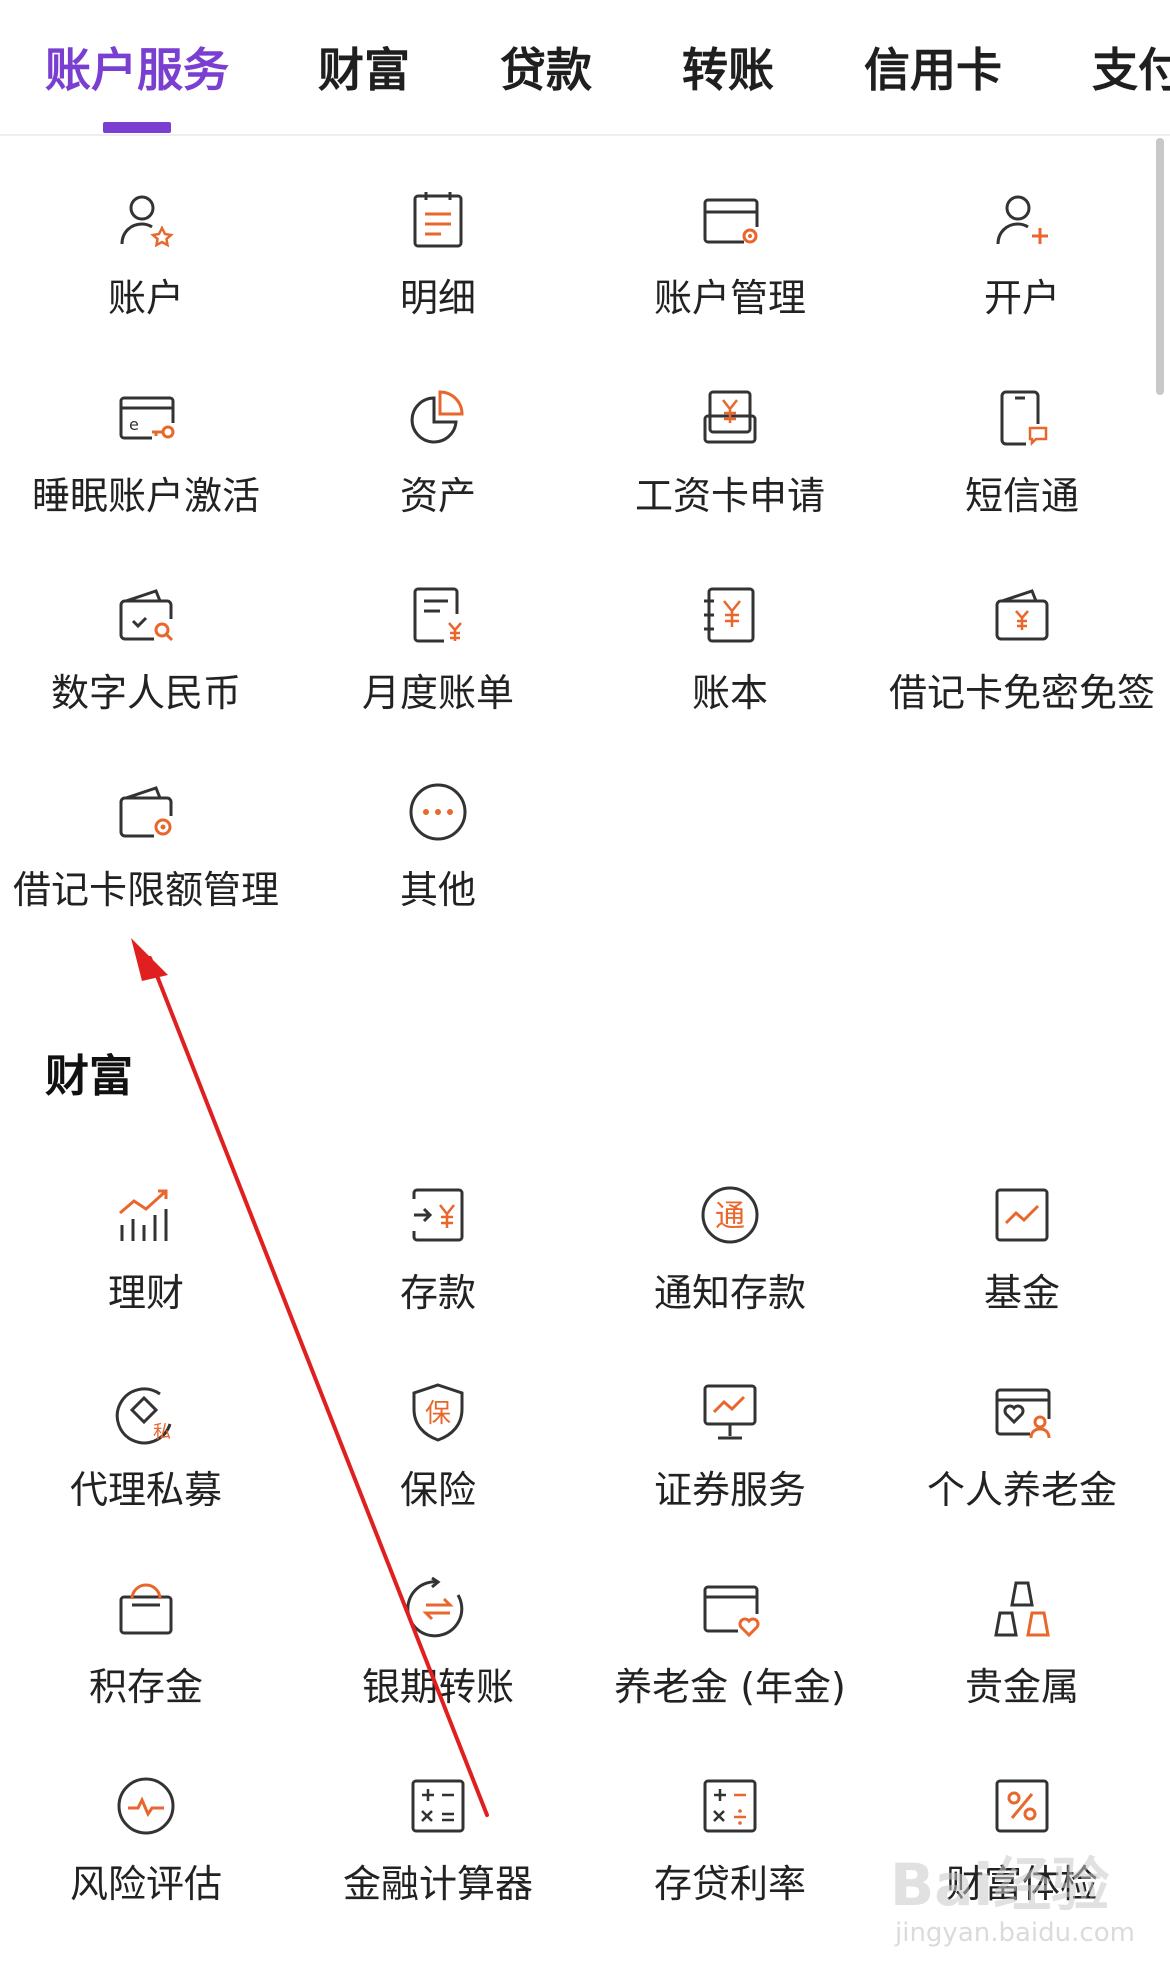 The image size is (1170, 1979). Describe the element at coordinates (1015, 1933) in the screenshot. I see `watermark-url: jingyan.baidu.com` at that location.